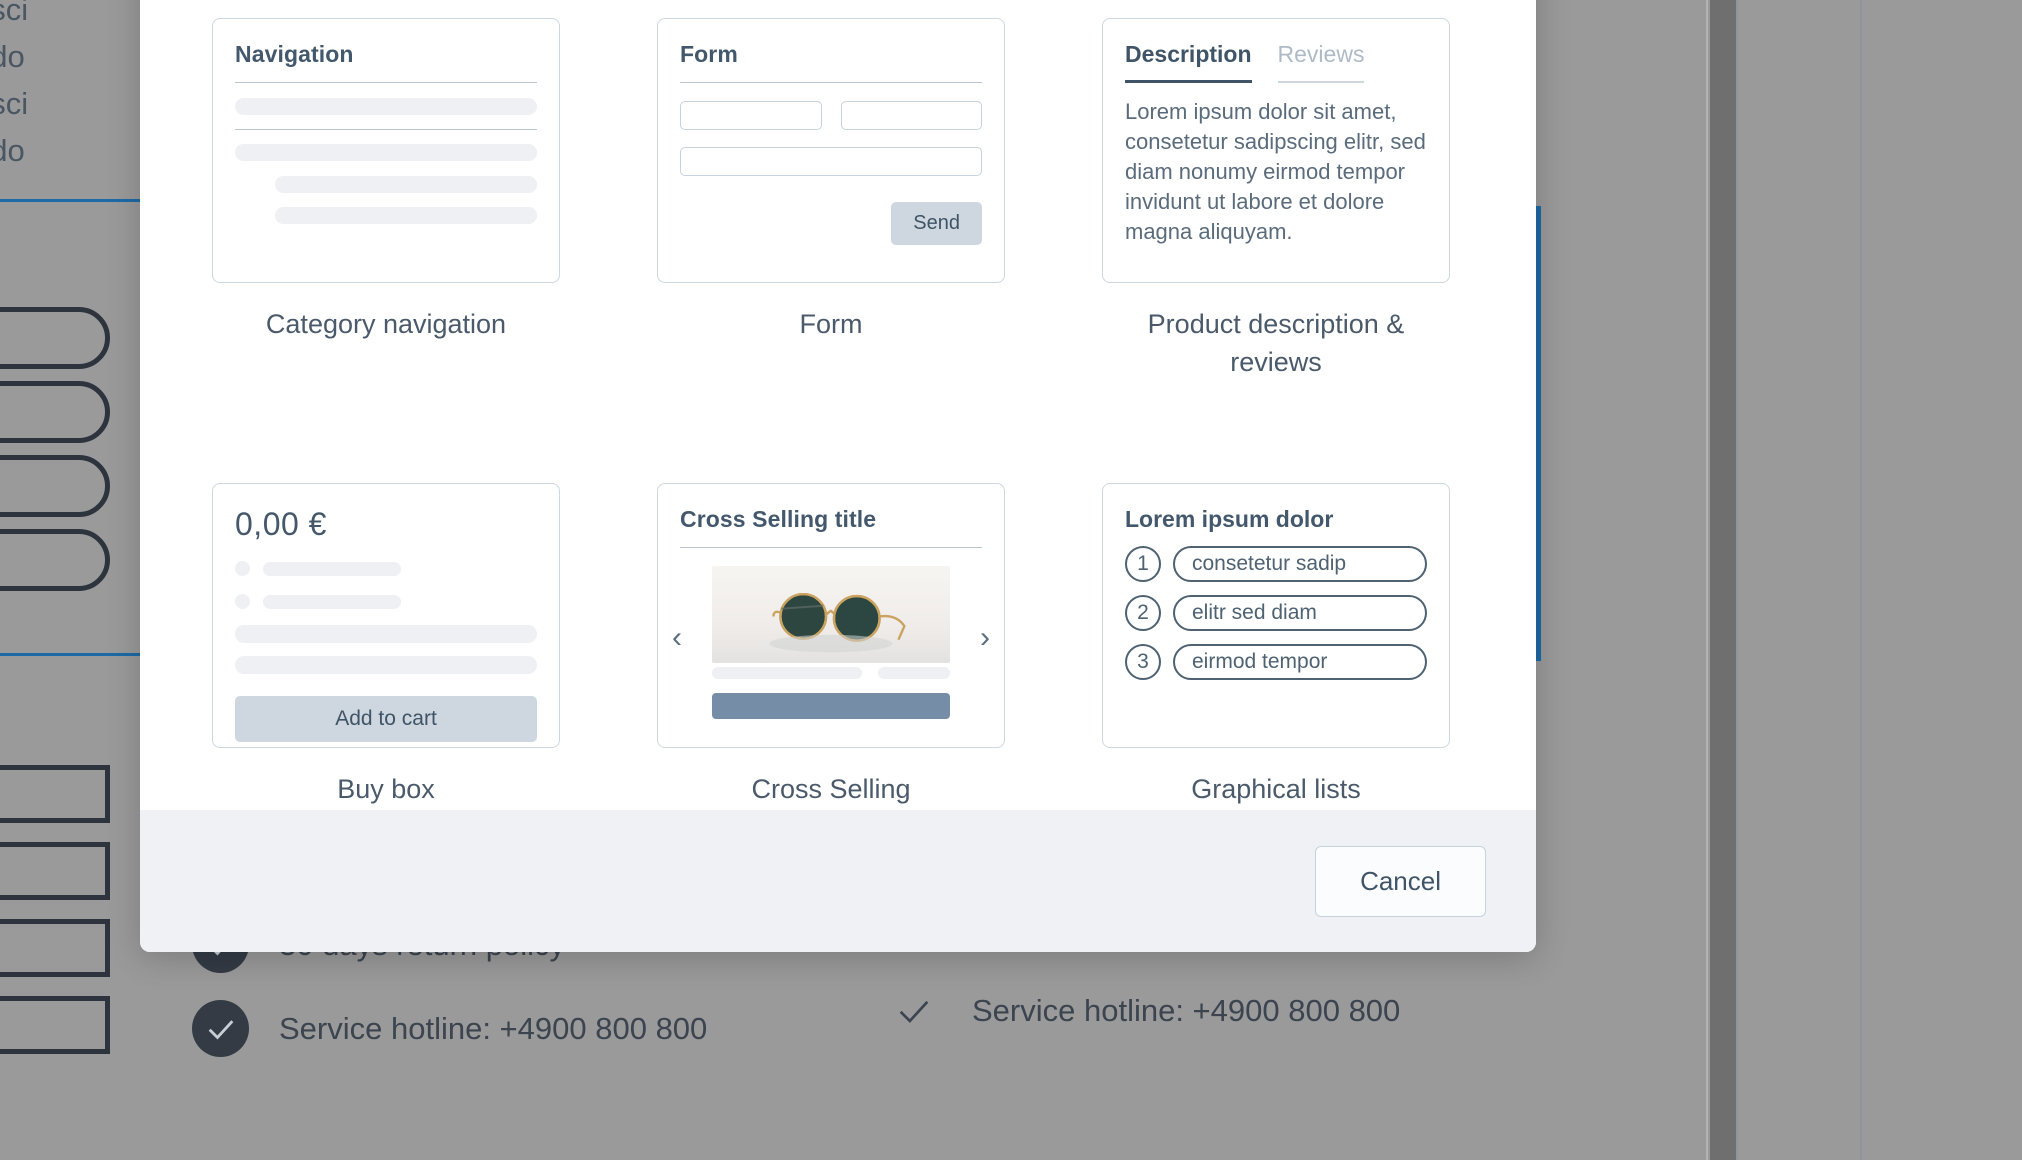  I want to click on graphical-list-item: 3 eirmod tempor, so click(1276, 662).